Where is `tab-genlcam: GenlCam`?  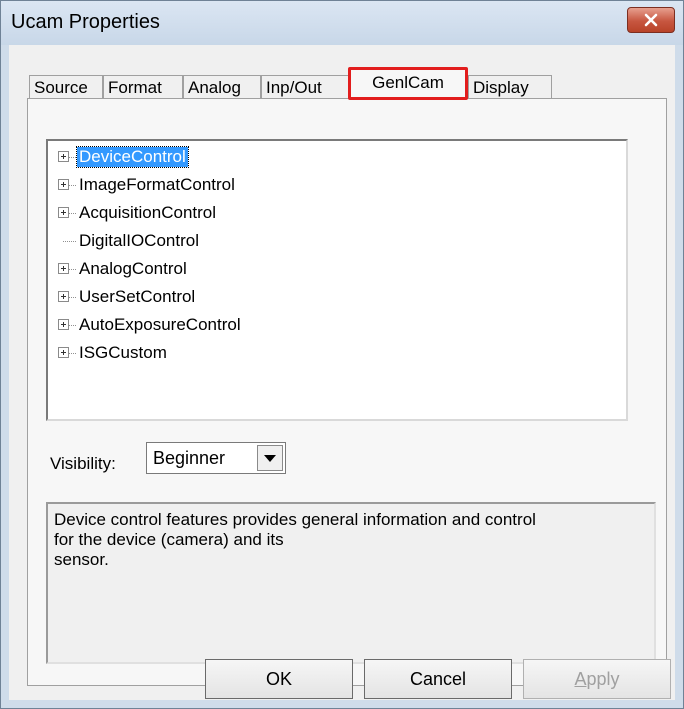 tab-genlcam: GenlCam is located at coordinates (408, 83).